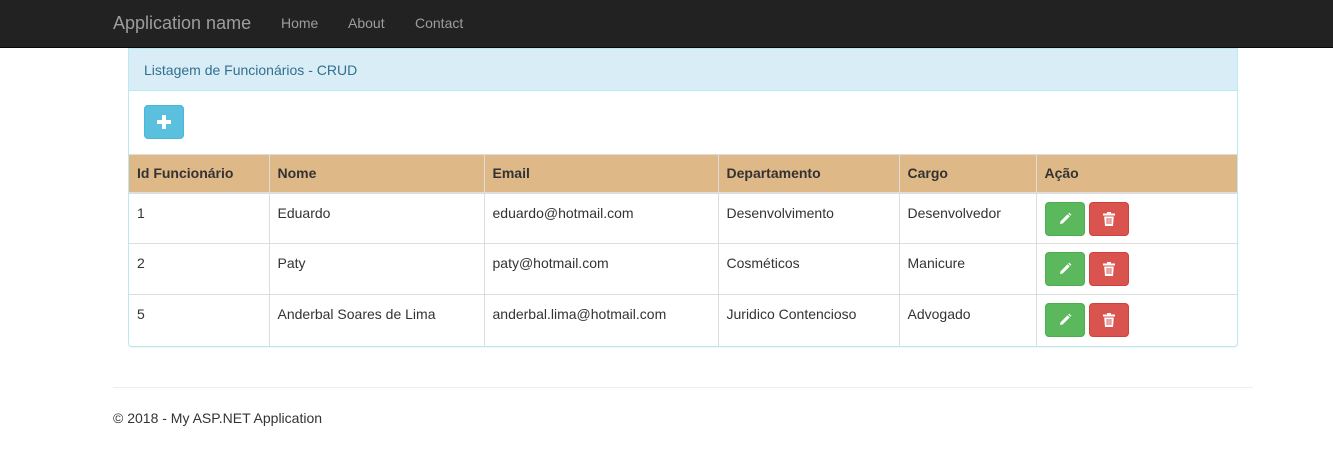  I want to click on cell-department: Cosméticos, so click(808, 269).